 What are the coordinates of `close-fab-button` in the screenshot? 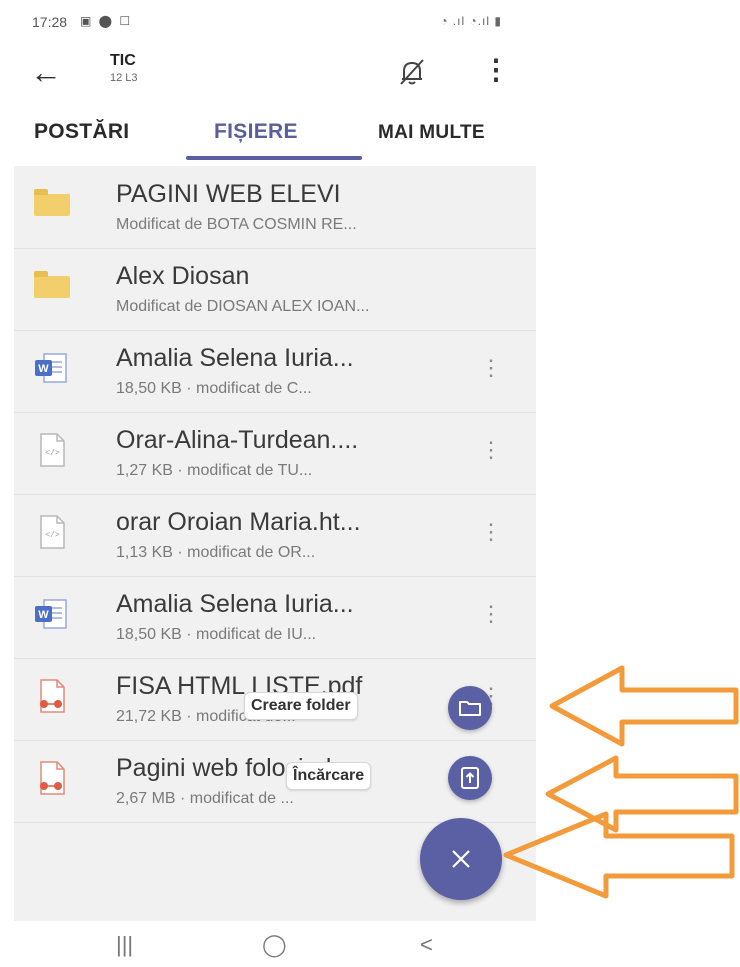 It's located at (461, 859).